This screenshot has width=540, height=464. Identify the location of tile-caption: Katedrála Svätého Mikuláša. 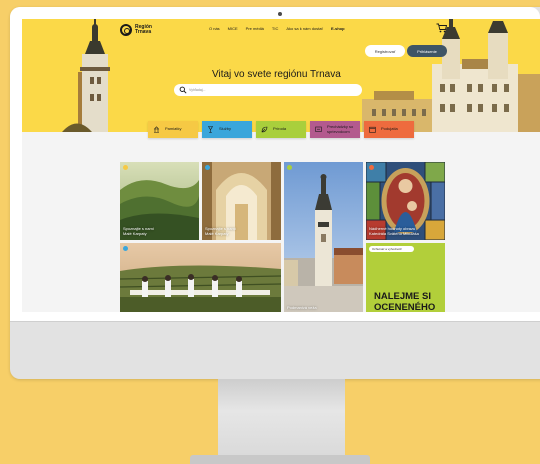
(394, 233).